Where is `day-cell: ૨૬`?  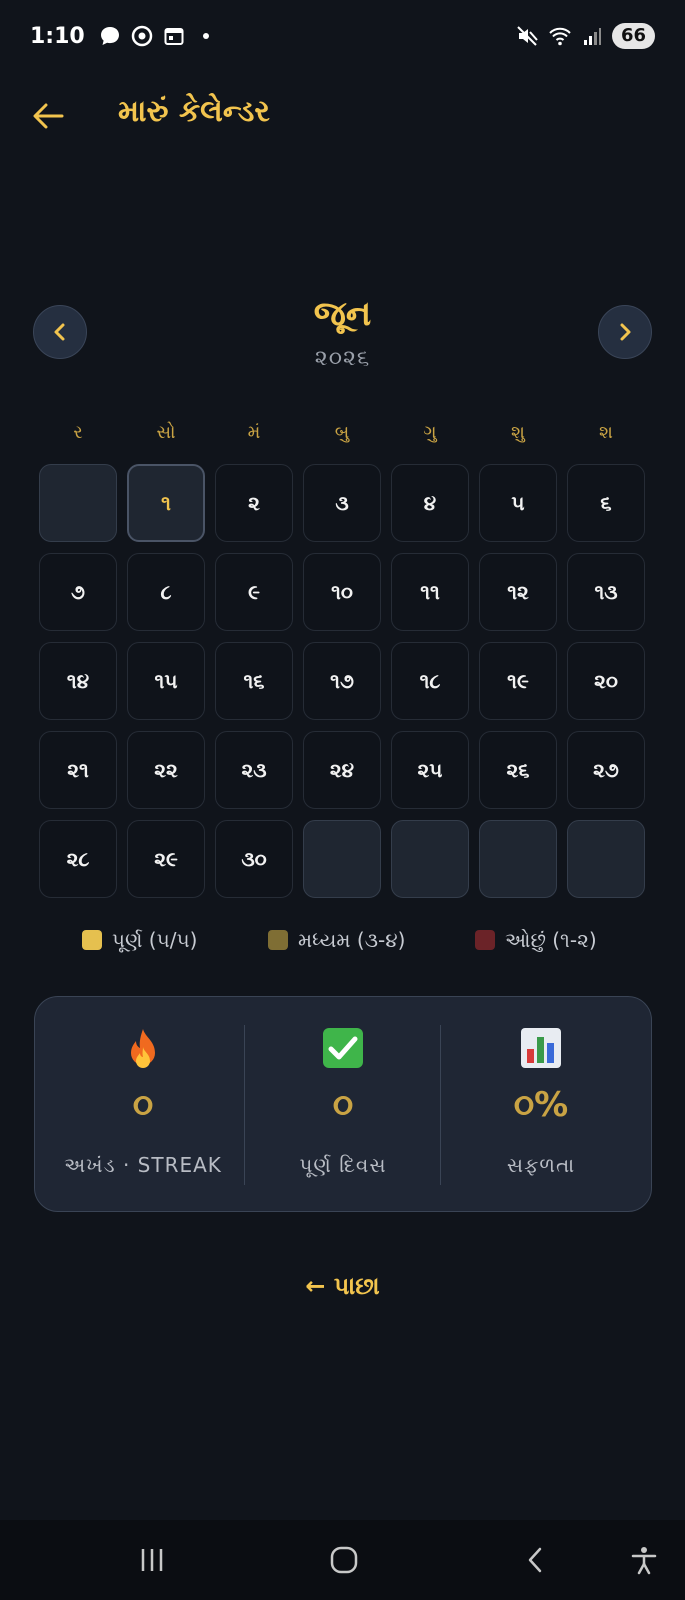
day-cell: ૨૬ is located at coordinates (518, 770).